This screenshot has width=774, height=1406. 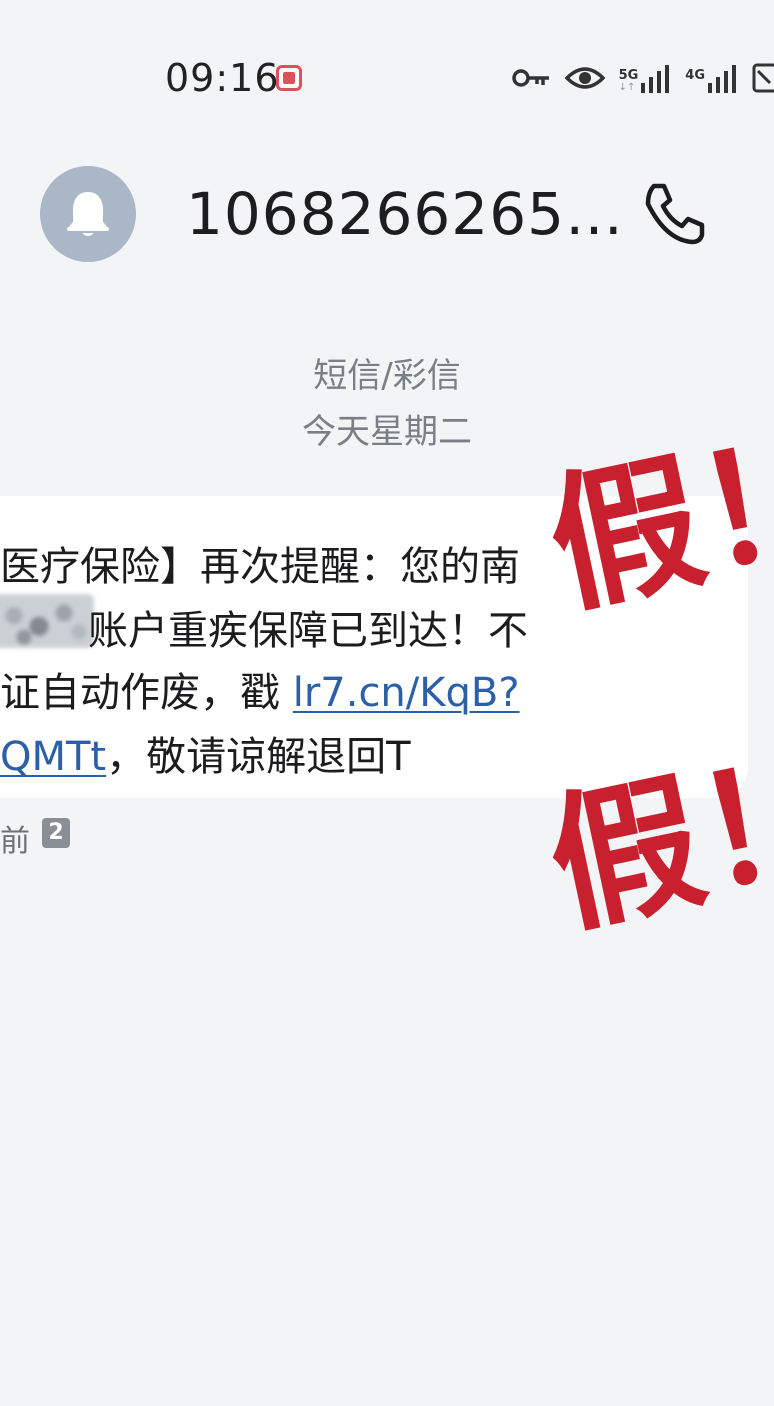 What do you see at coordinates (387, 376) in the screenshot?
I see `message-type-label: 短信/彩信` at bounding box center [387, 376].